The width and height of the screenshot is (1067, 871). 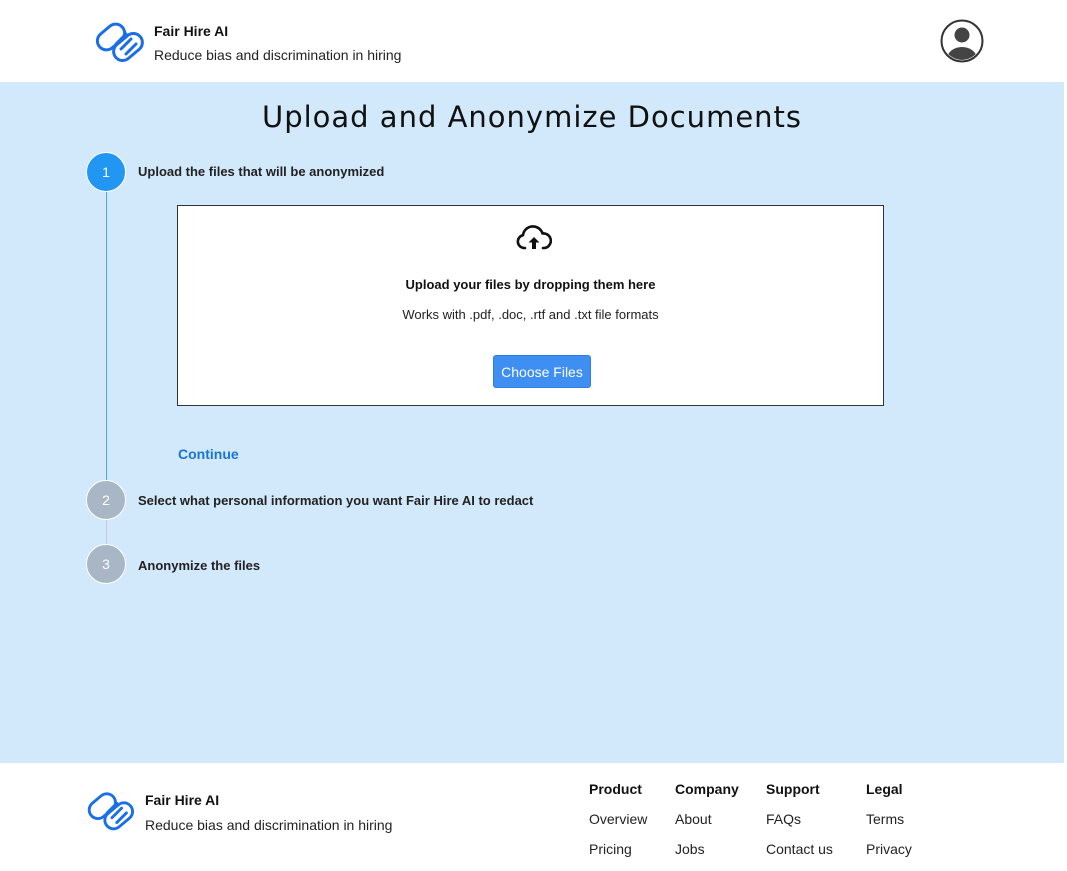 What do you see at coordinates (889, 826) in the screenshot?
I see `footer-link-terms: Terms` at bounding box center [889, 826].